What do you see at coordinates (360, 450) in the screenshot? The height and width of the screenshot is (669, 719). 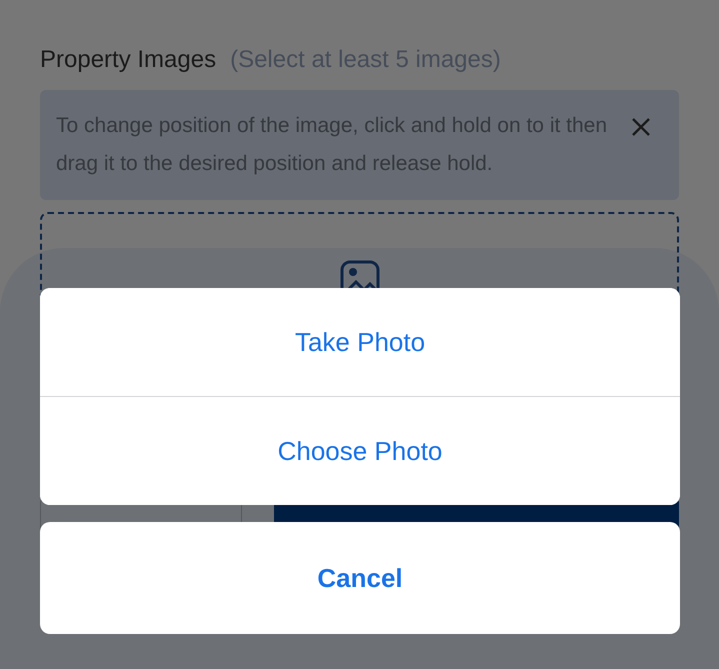 I see `sheet-option: Choose Photo` at bounding box center [360, 450].